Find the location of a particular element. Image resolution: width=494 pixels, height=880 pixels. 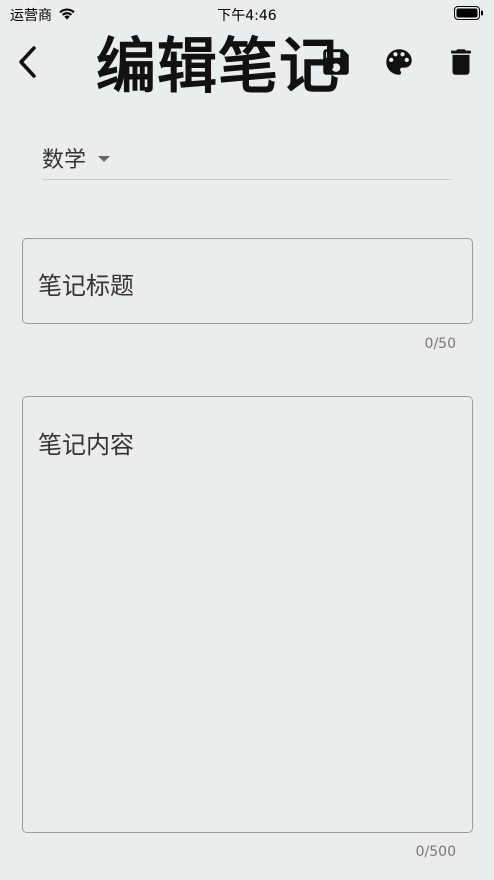

status-bar: 运营商 下午4:46 is located at coordinates (247, 14).